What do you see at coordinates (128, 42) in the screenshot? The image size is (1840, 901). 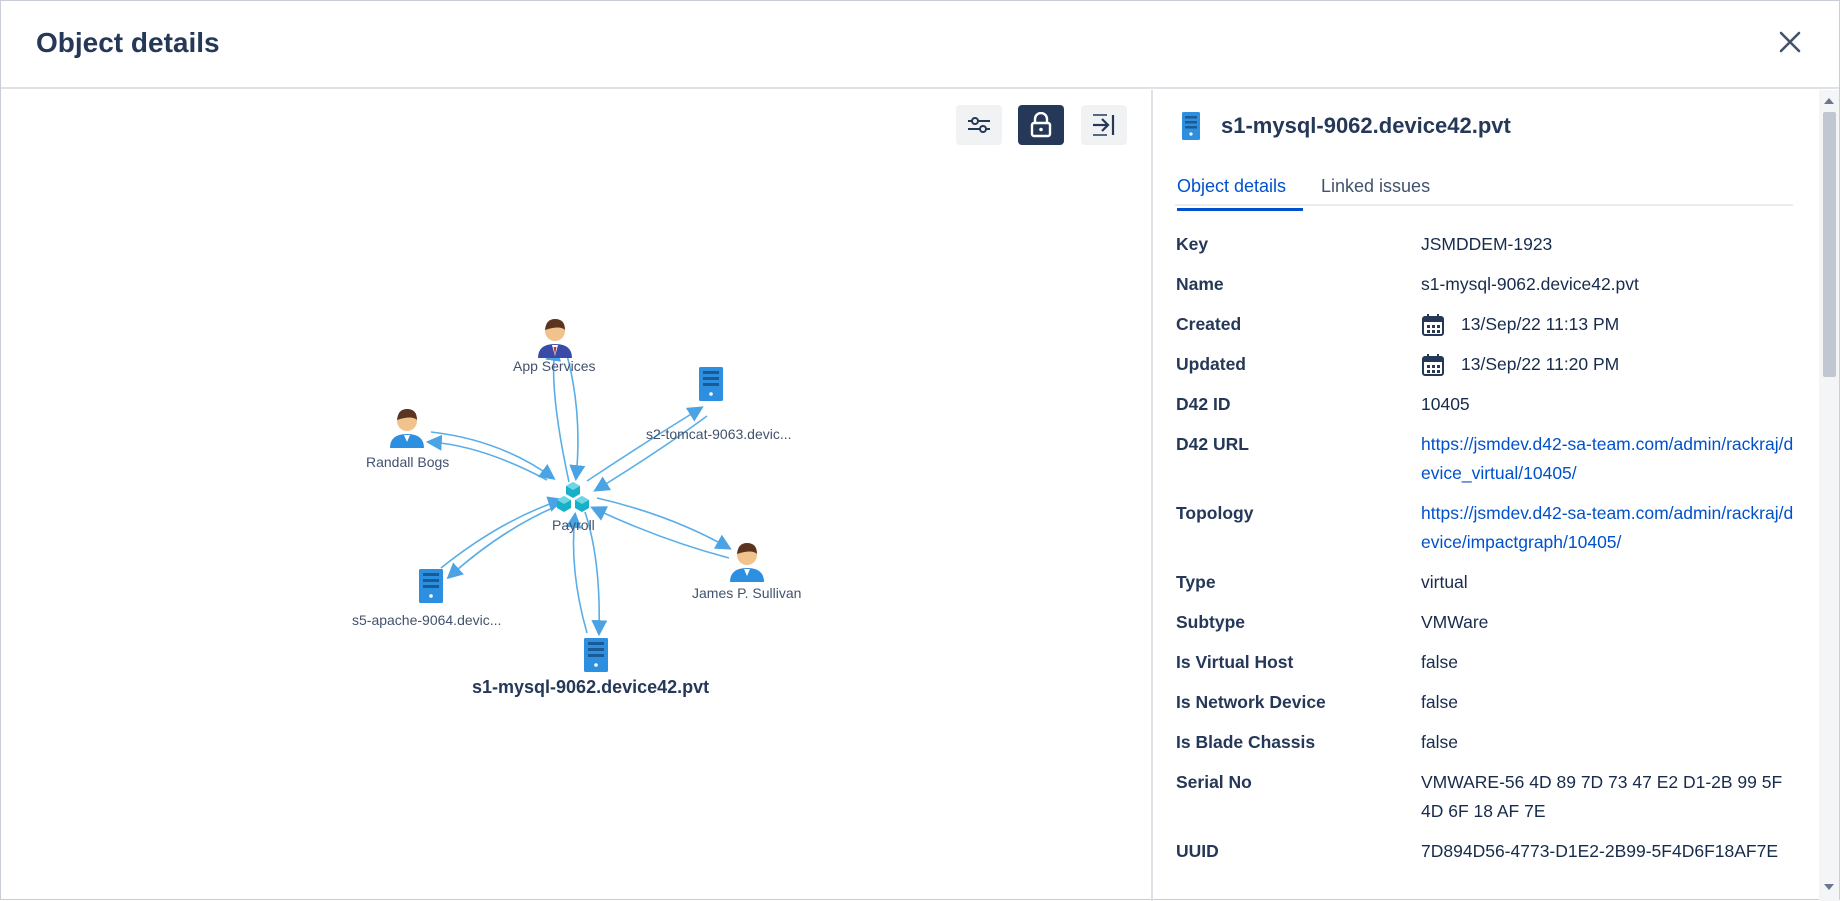 I see `modal-title: Object details` at bounding box center [128, 42].